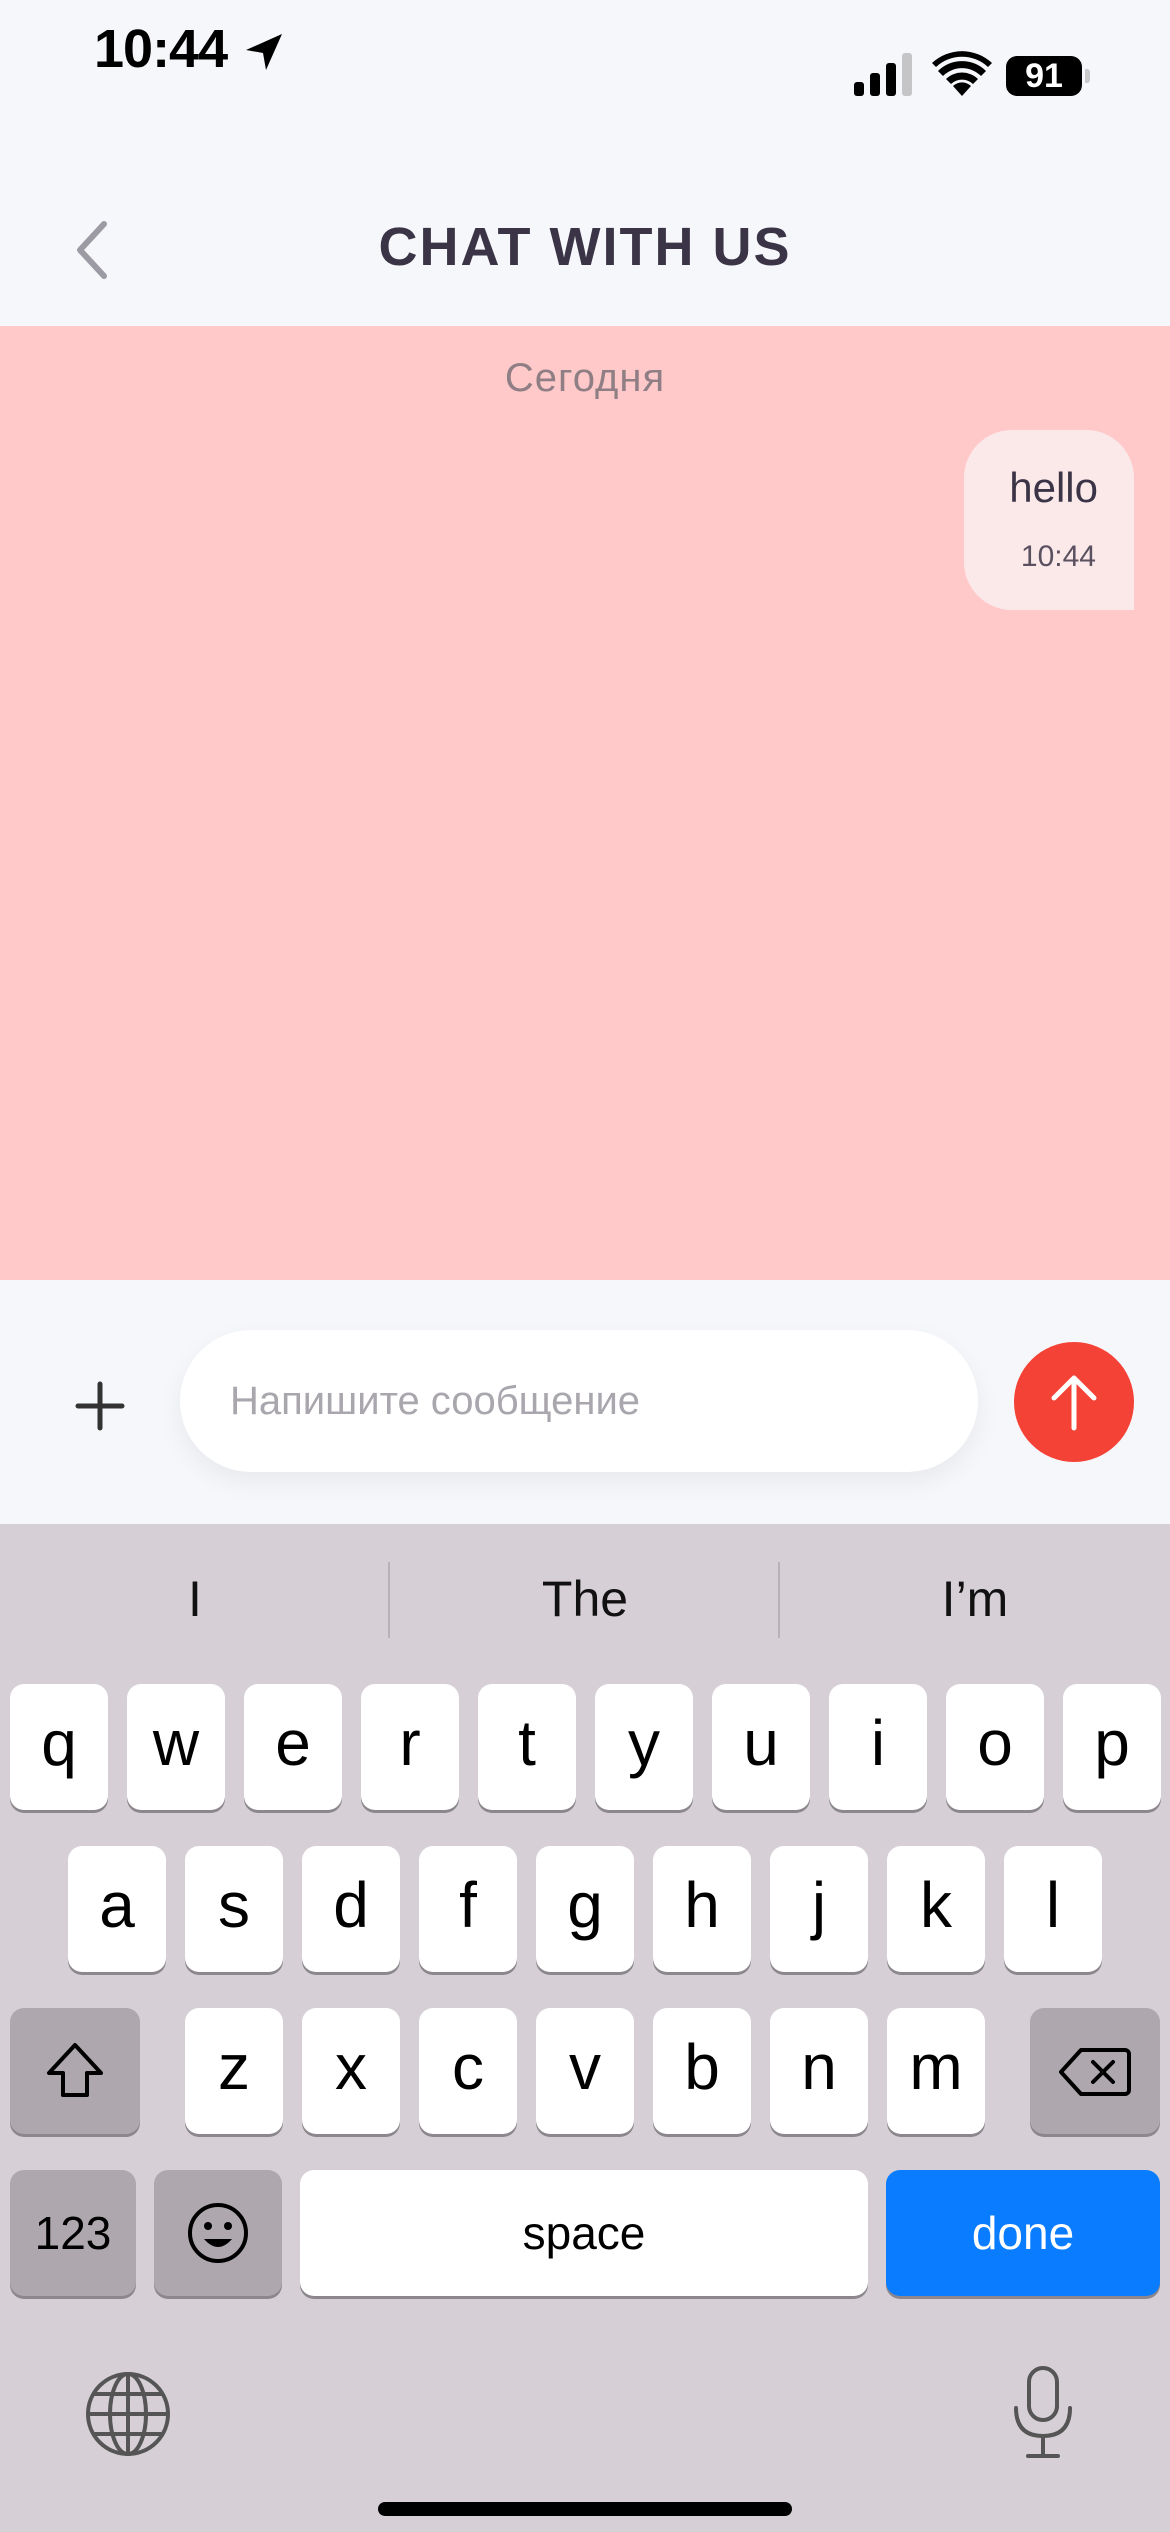 This screenshot has height=2532, width=1170. I want to click on key-i: i, so click(878, 1747).